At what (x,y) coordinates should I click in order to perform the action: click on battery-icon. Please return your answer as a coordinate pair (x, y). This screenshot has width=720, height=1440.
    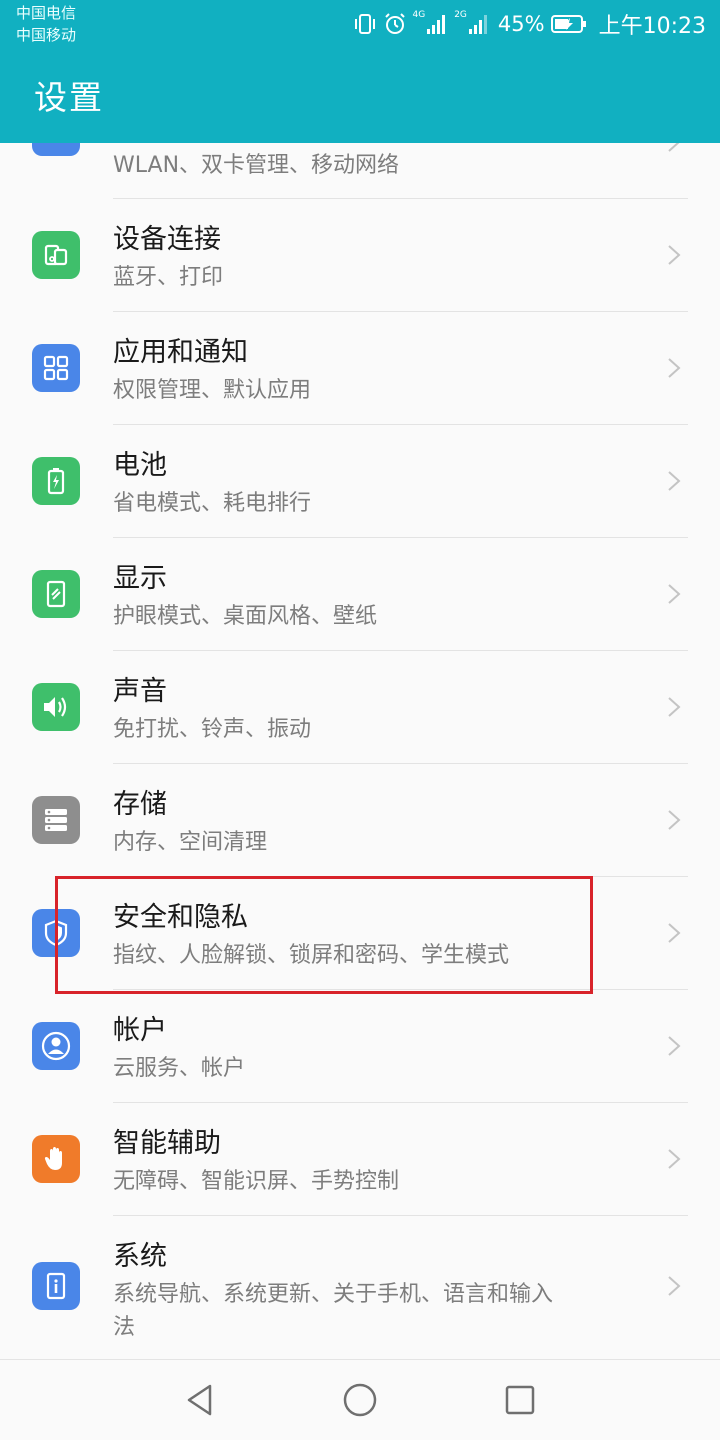
    Looking at the image, I should click on (56, 481).